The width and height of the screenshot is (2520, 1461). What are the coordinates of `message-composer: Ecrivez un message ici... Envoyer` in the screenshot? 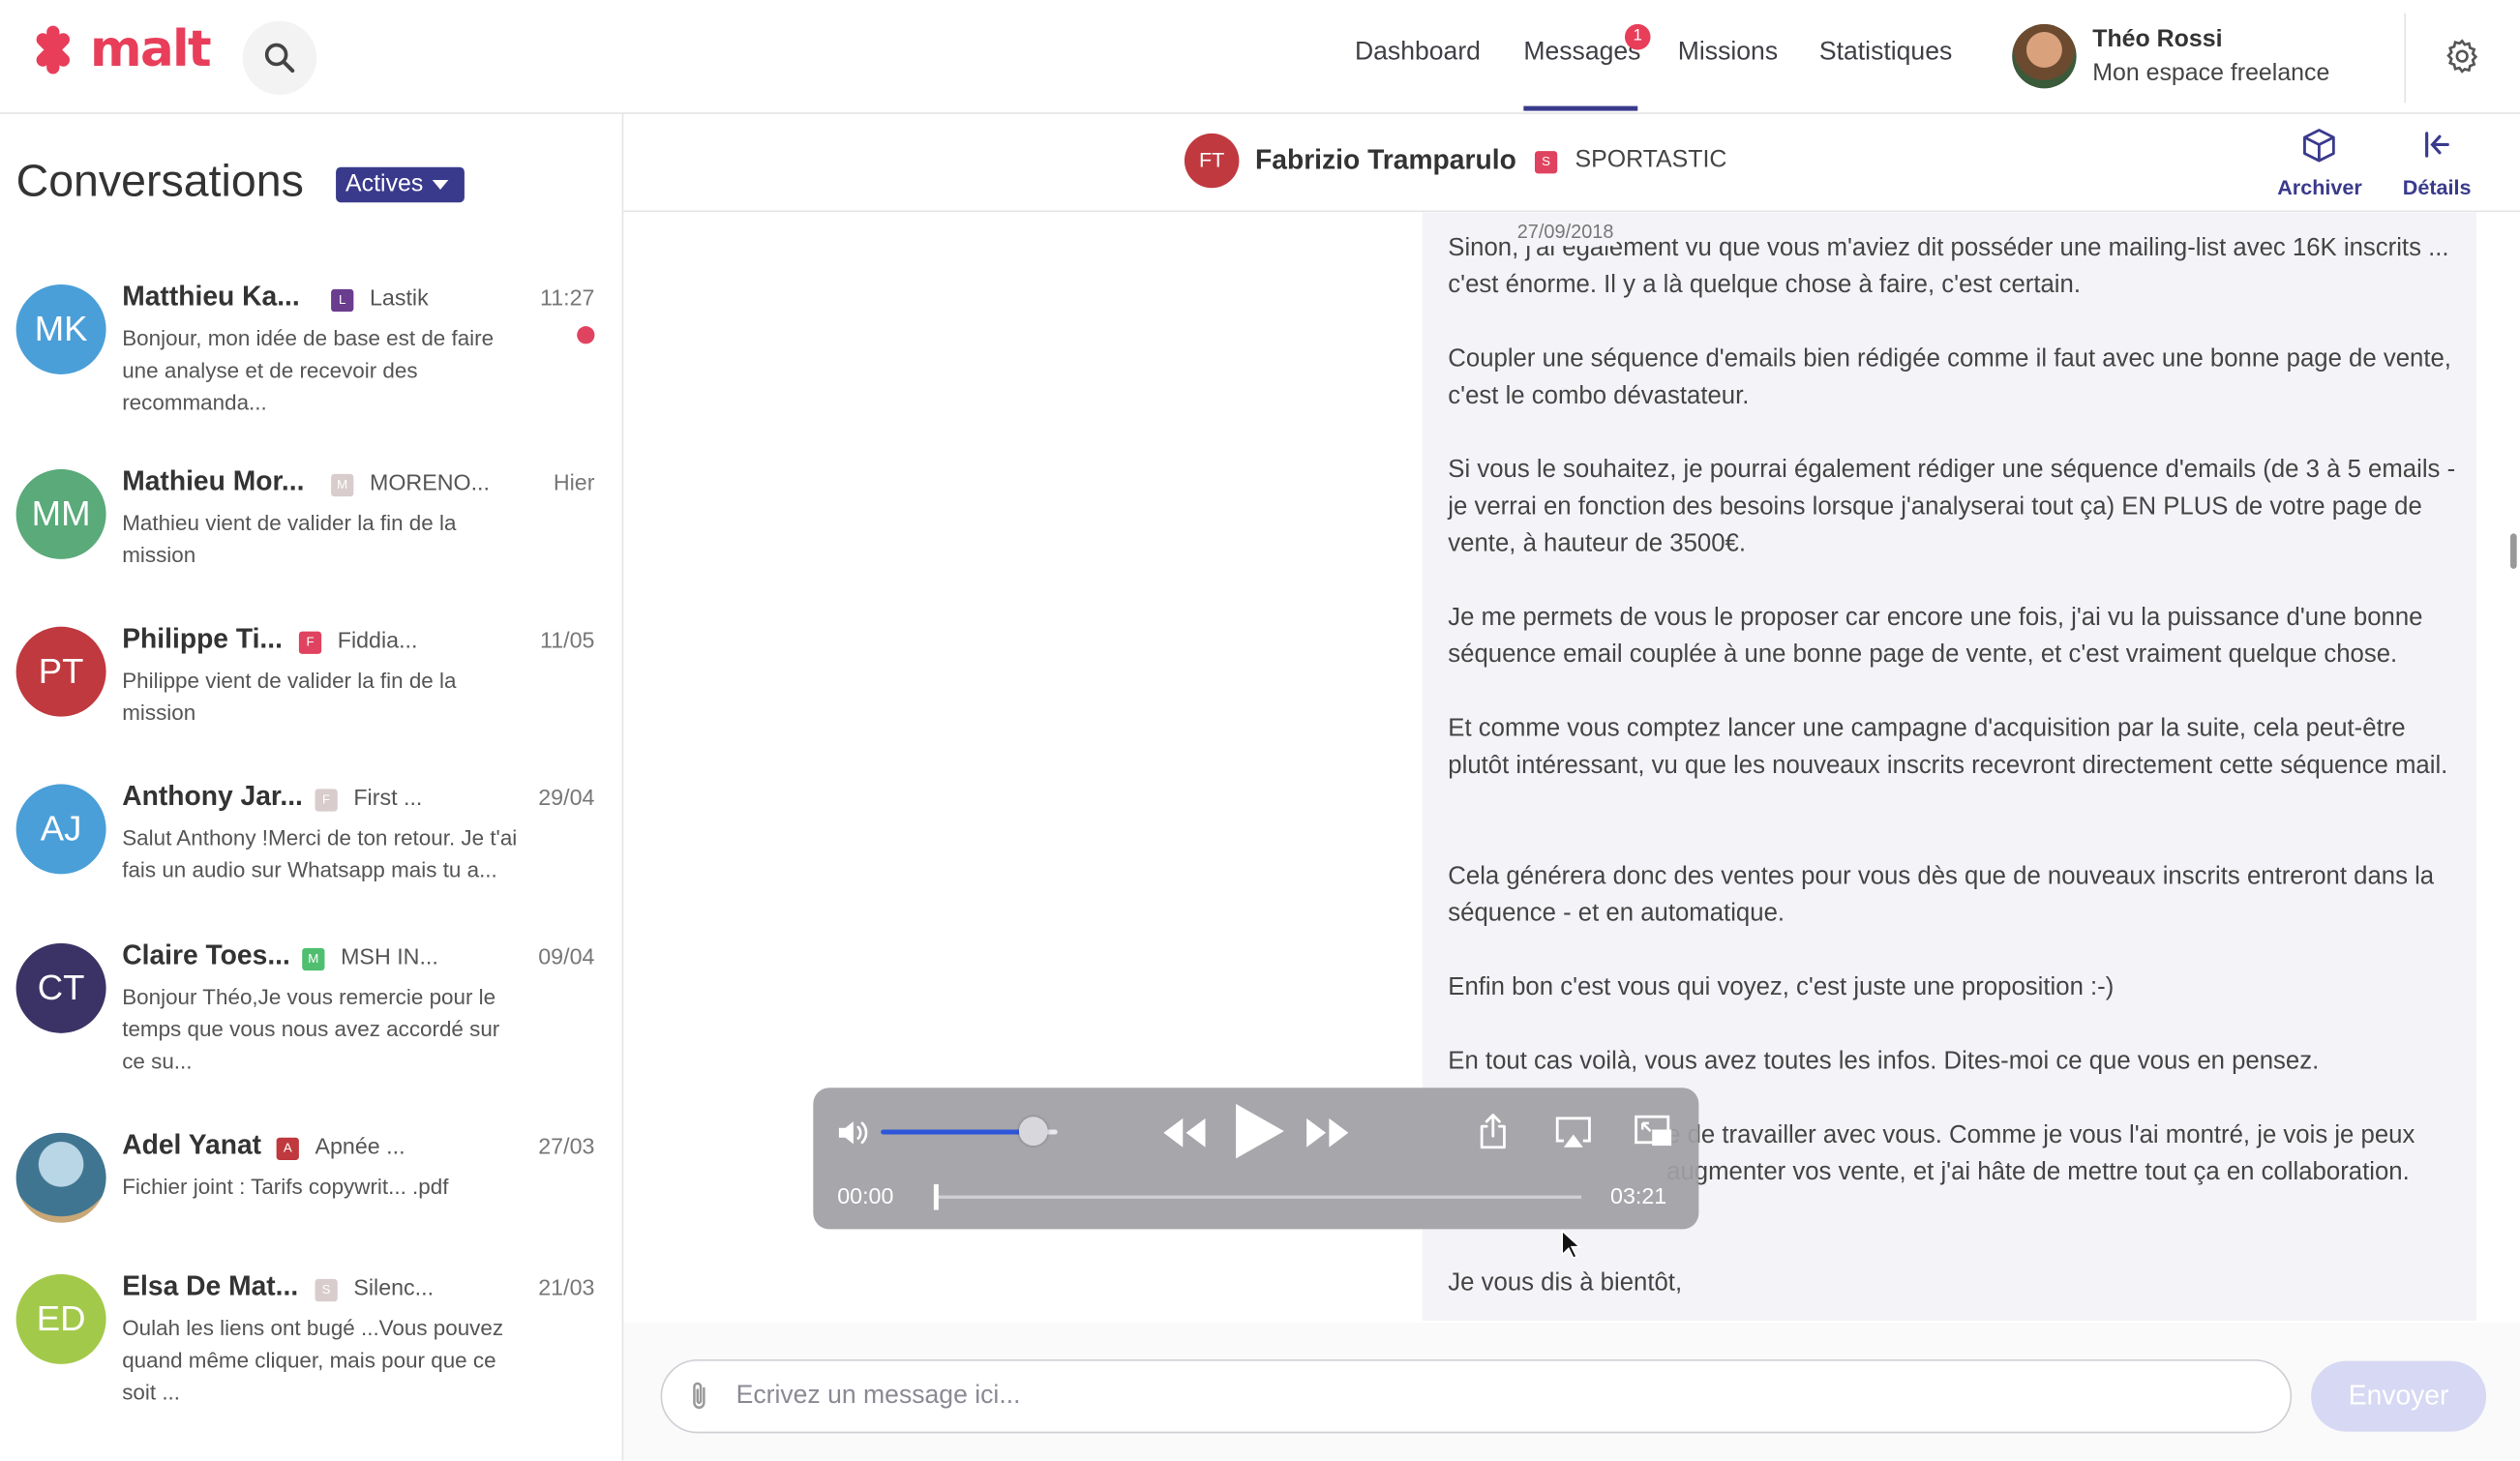 It's located at (1572, 1391).